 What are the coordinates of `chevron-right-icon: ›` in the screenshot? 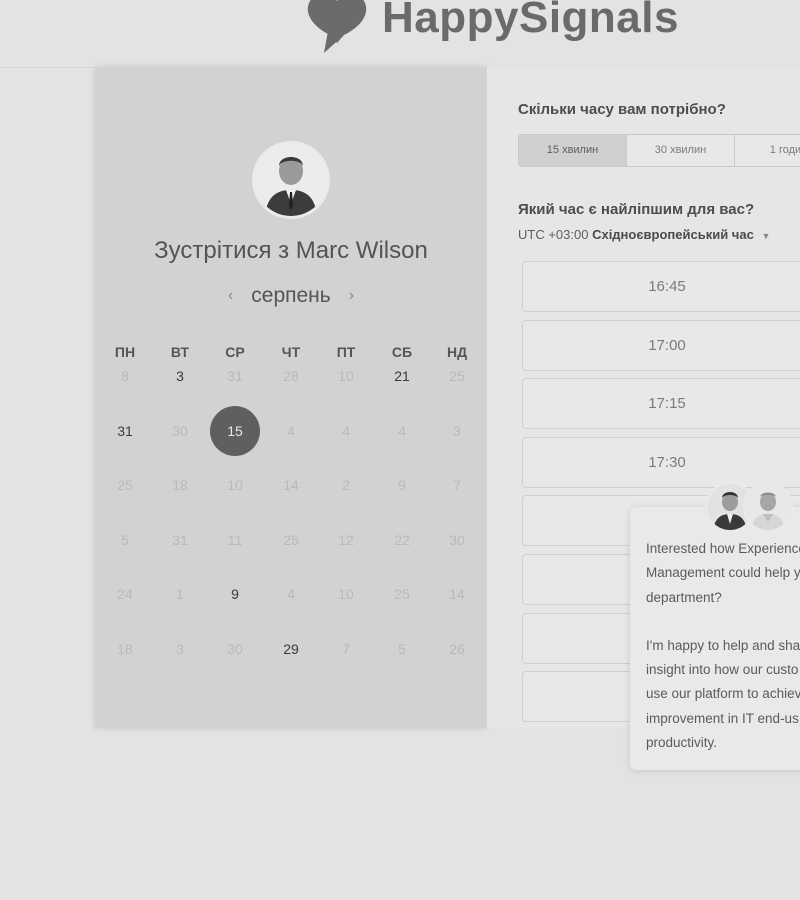 It's located at (351, 296).